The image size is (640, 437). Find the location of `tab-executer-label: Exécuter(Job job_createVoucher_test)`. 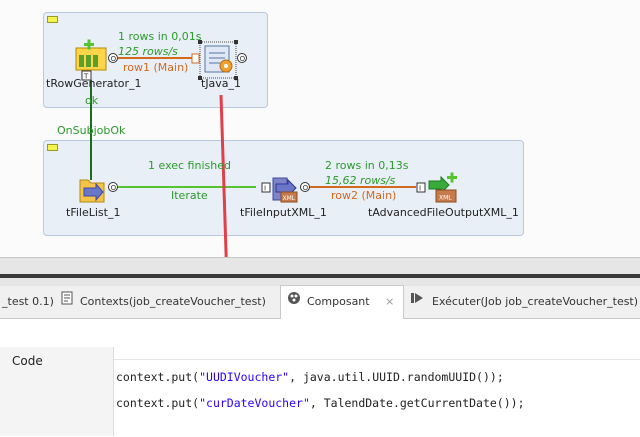

tab-executer-label: Exécuter(Job job_createVoucher_test) is located at coordinates (535, 301).